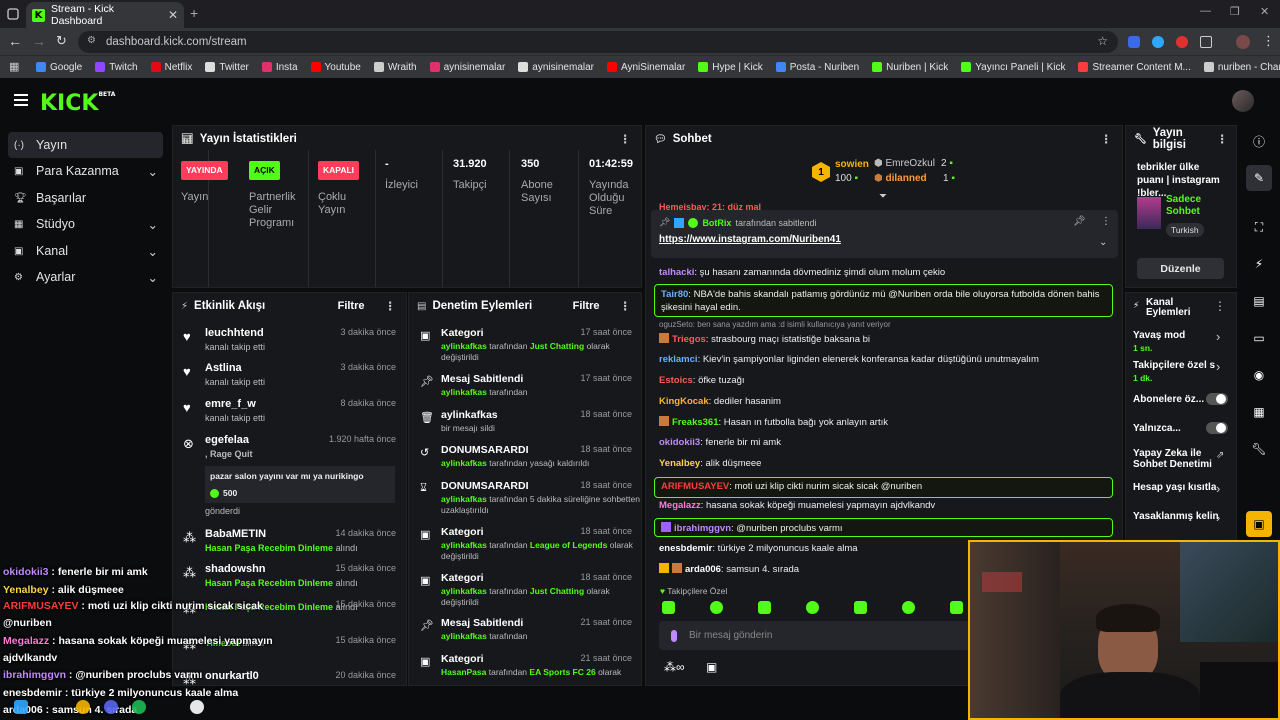 Image resolution: width=1280 pixels, height=720 pixels. Describe the element at coordinates (61, 41) in the screenshot. I see `reload-icon: ↻` at that location.